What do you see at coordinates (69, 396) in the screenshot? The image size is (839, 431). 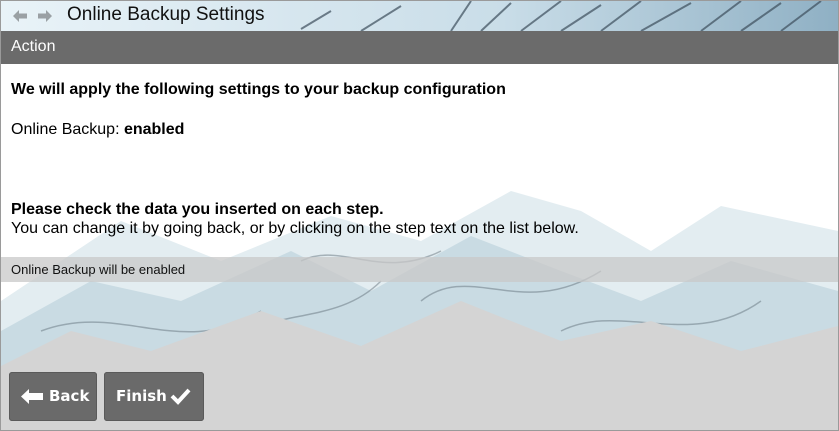 I see `back-button-label: Back` at bounding box center [69, 396].